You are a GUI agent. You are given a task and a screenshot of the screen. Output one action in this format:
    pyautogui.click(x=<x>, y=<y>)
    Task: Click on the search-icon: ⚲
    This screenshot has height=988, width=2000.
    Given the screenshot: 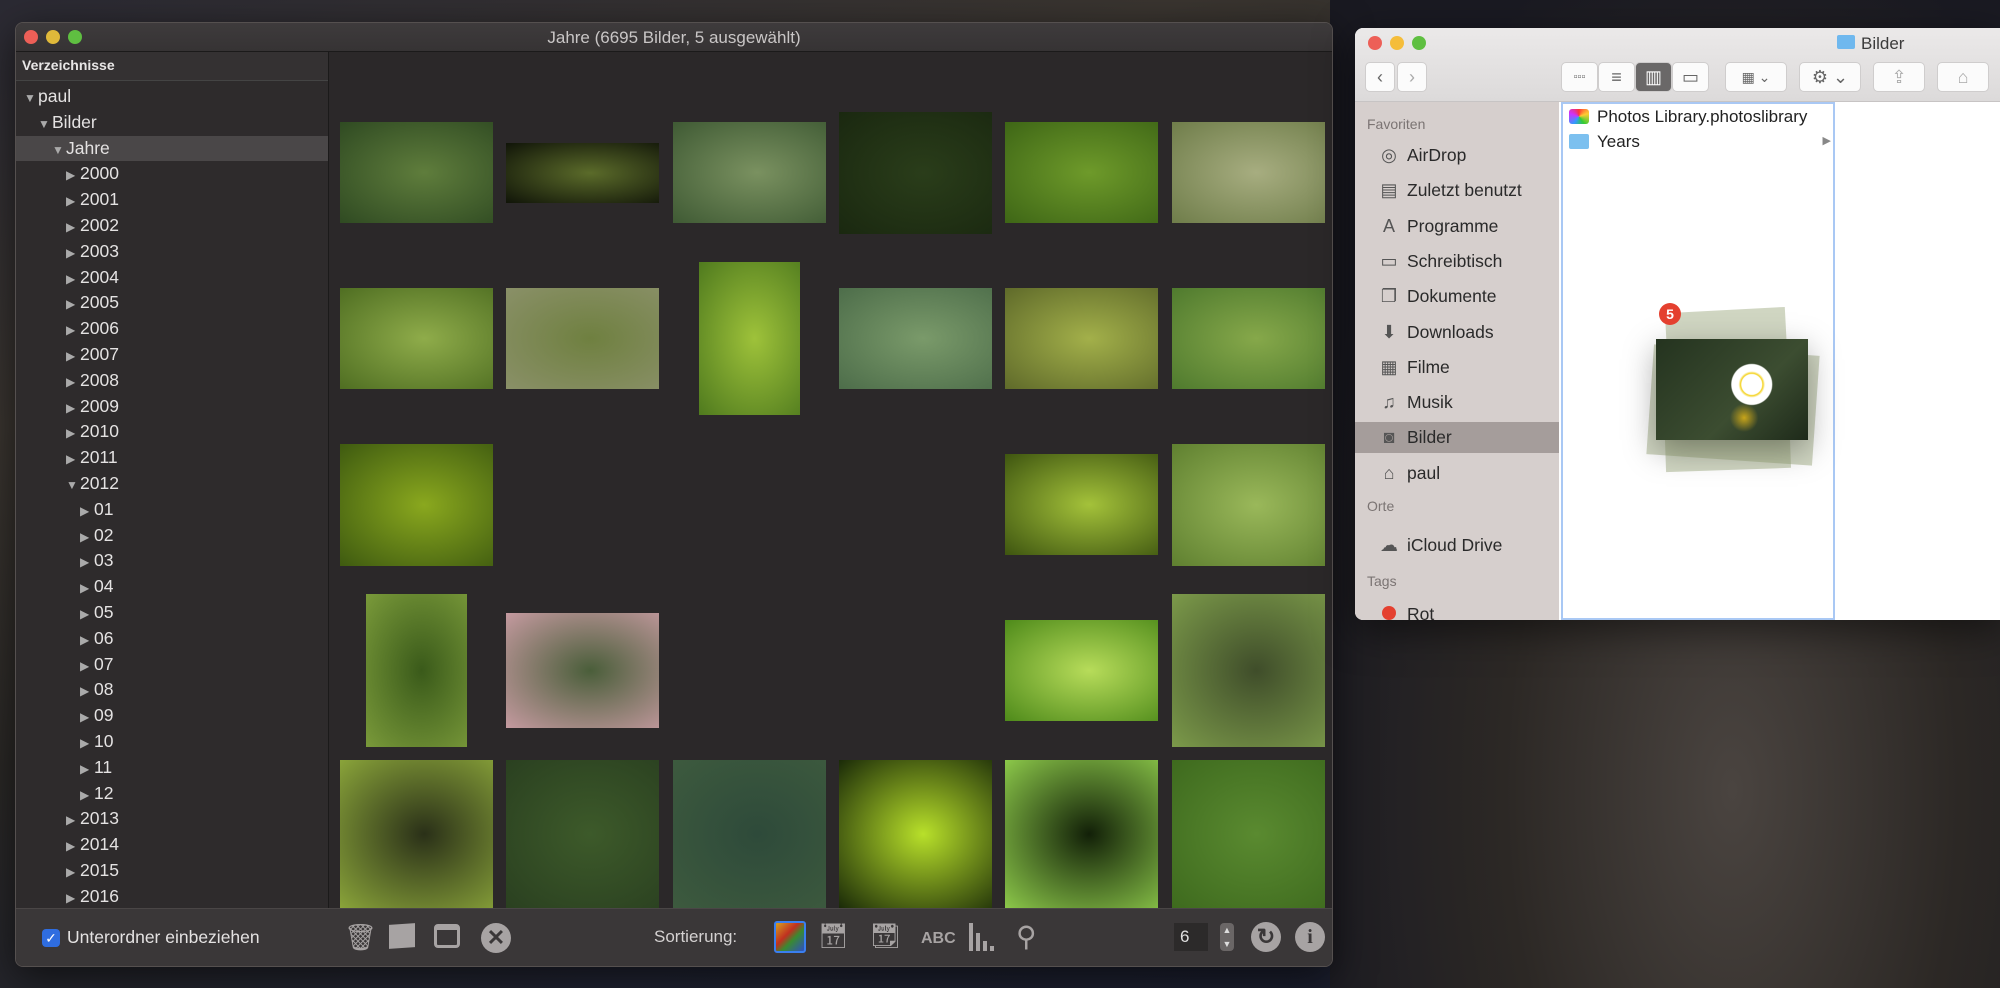 What is the action you would take?
    pyautogui.click(x=1026, y=936)
    